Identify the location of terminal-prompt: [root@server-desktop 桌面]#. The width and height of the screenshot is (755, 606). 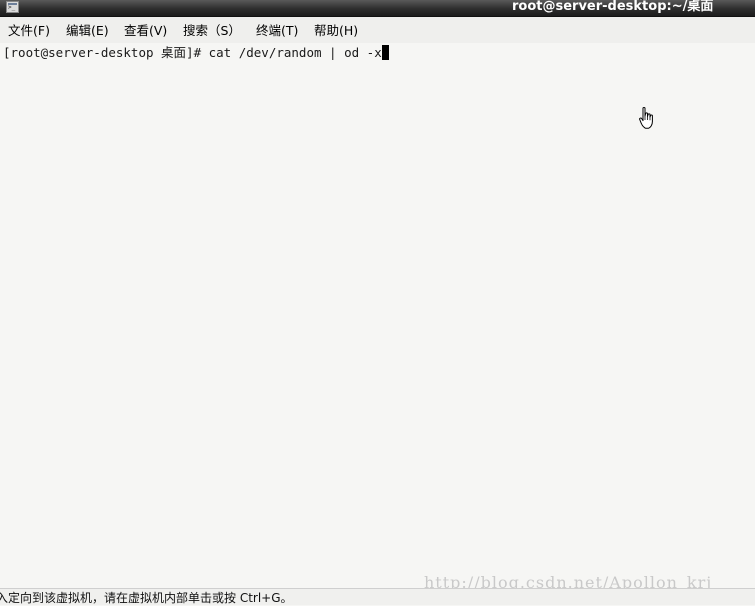
(106, 52).